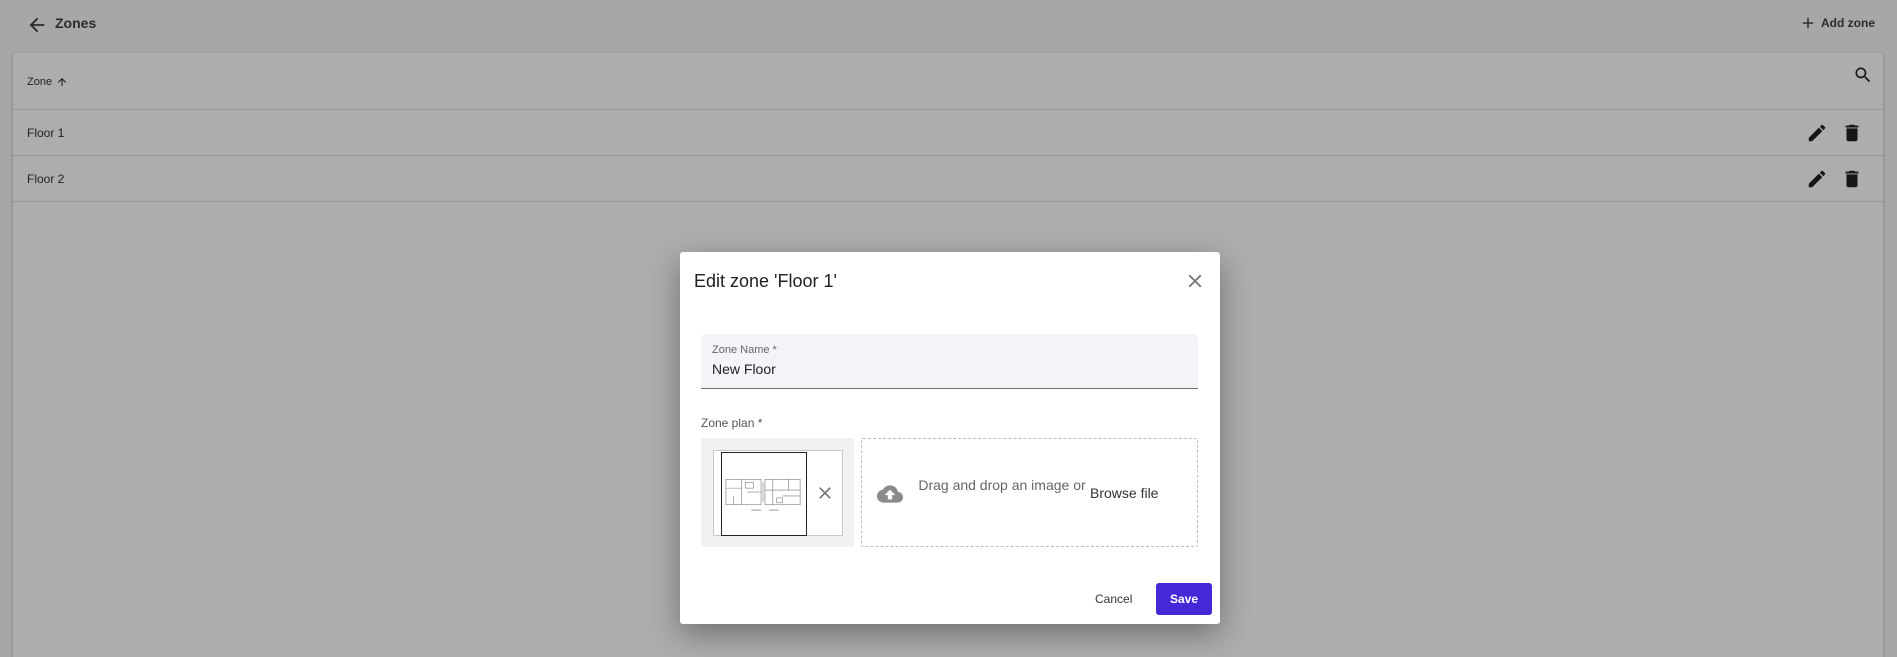 Image resolution: width=1897 pixels, height=657 pixels. I want to click on zone-name-field: Zone Name *, so click(949, 361).